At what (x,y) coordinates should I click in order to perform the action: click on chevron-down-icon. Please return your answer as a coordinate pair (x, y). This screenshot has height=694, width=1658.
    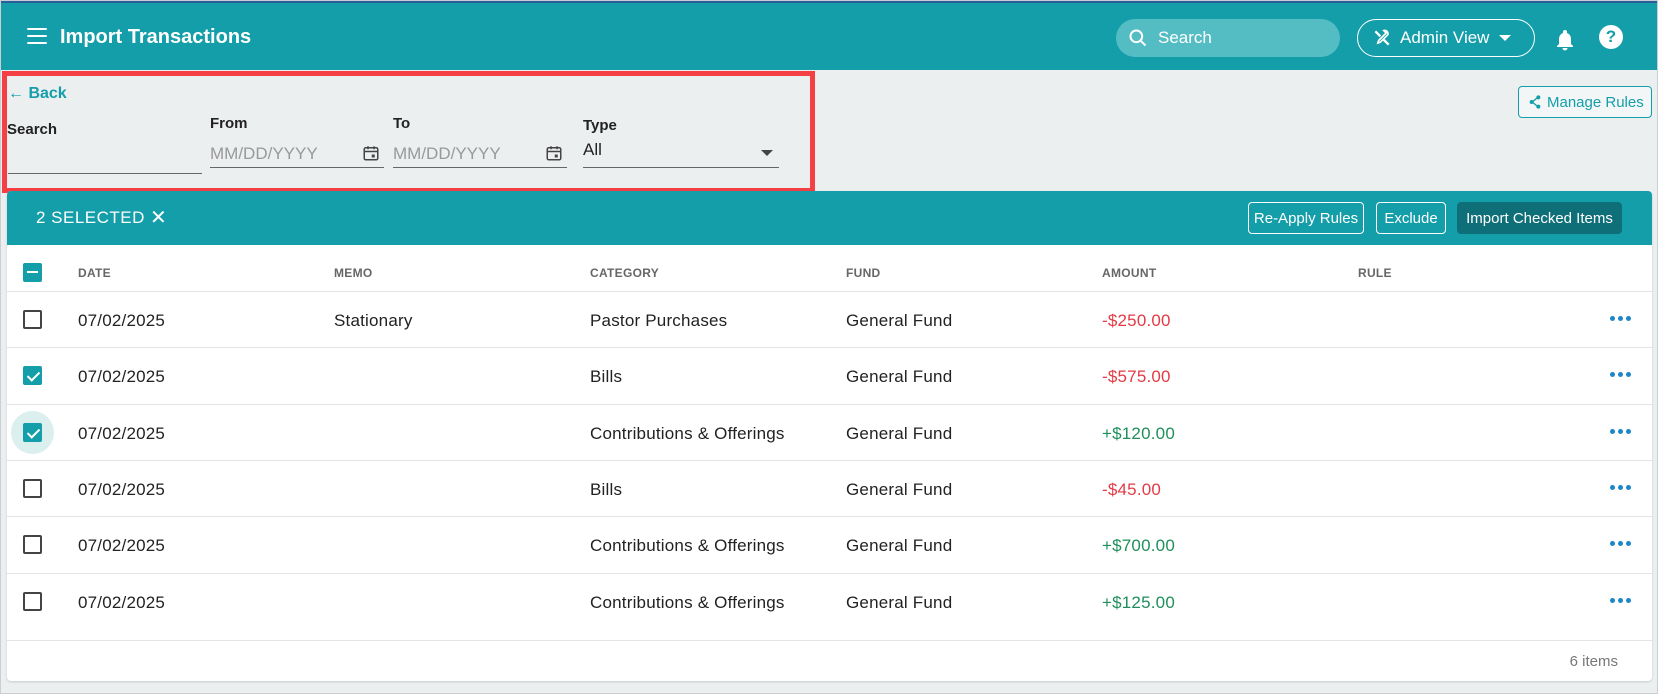
    Looking at the image, I should click on (1505, 38).